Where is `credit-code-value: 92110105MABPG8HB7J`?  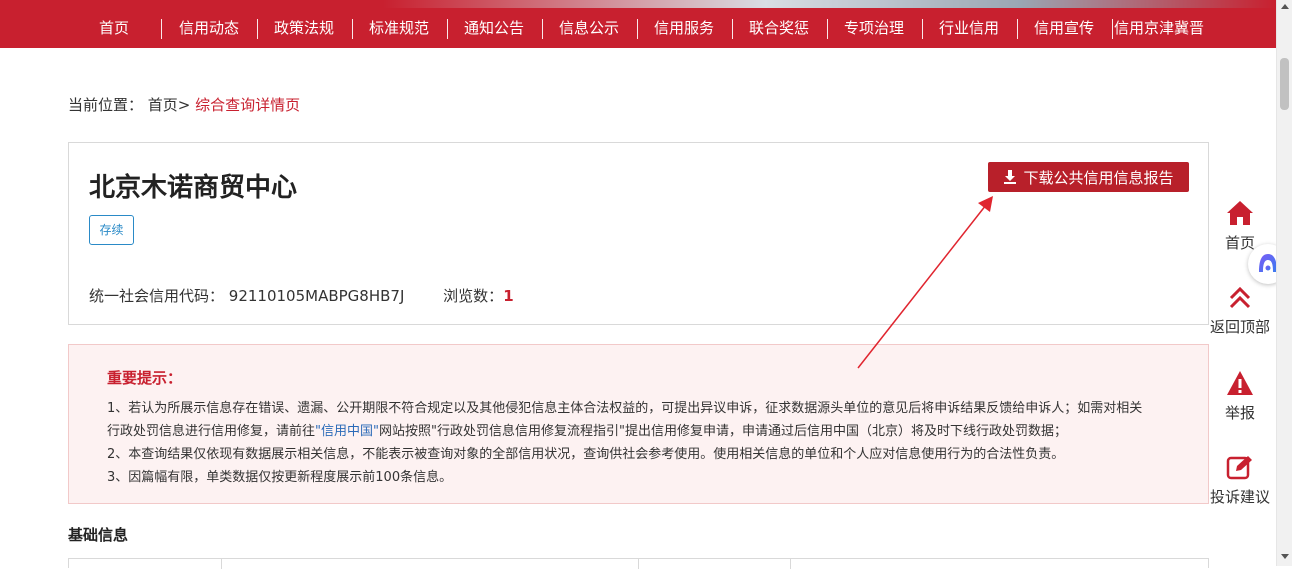
credit-code-value: 92110105MABPG8HB7J is located at coordinates (316, 296).